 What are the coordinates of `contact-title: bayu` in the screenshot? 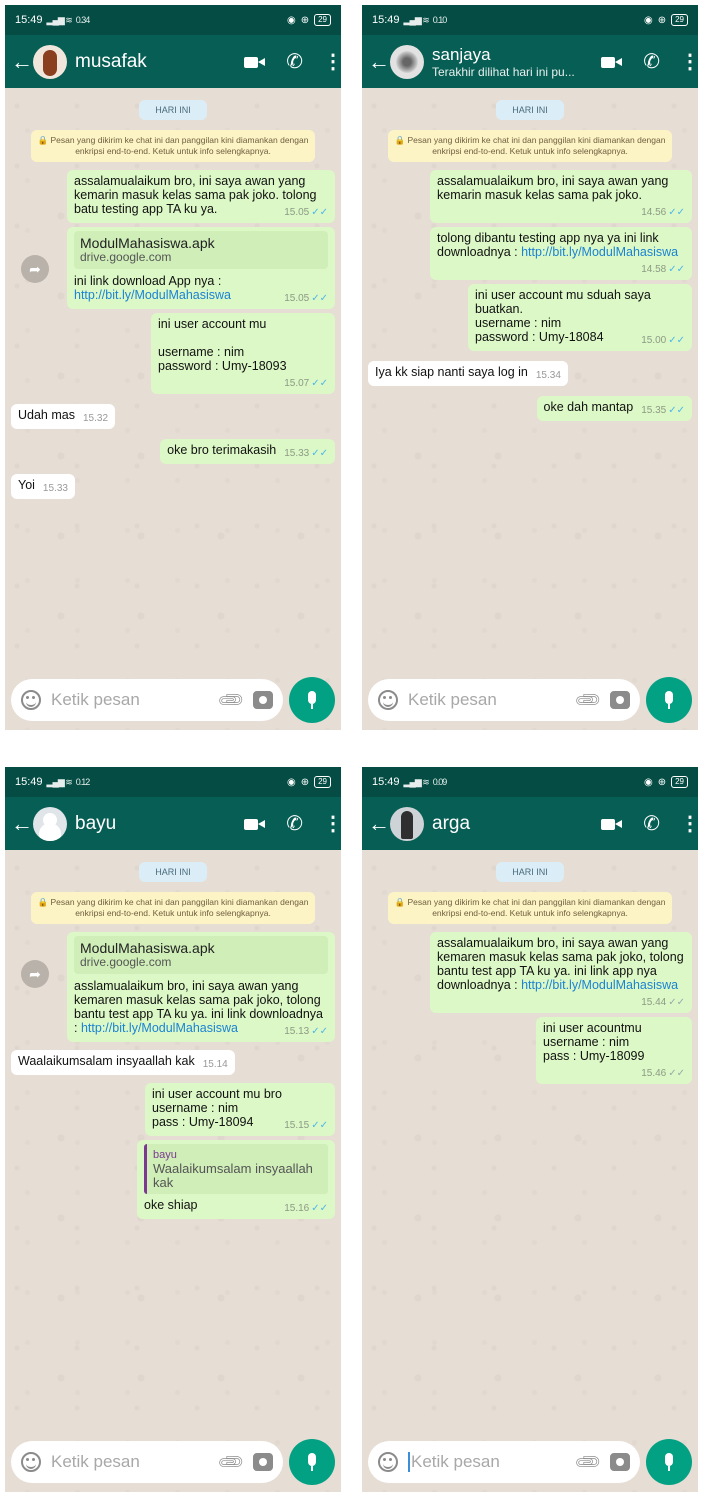 It's located at (159, 824).